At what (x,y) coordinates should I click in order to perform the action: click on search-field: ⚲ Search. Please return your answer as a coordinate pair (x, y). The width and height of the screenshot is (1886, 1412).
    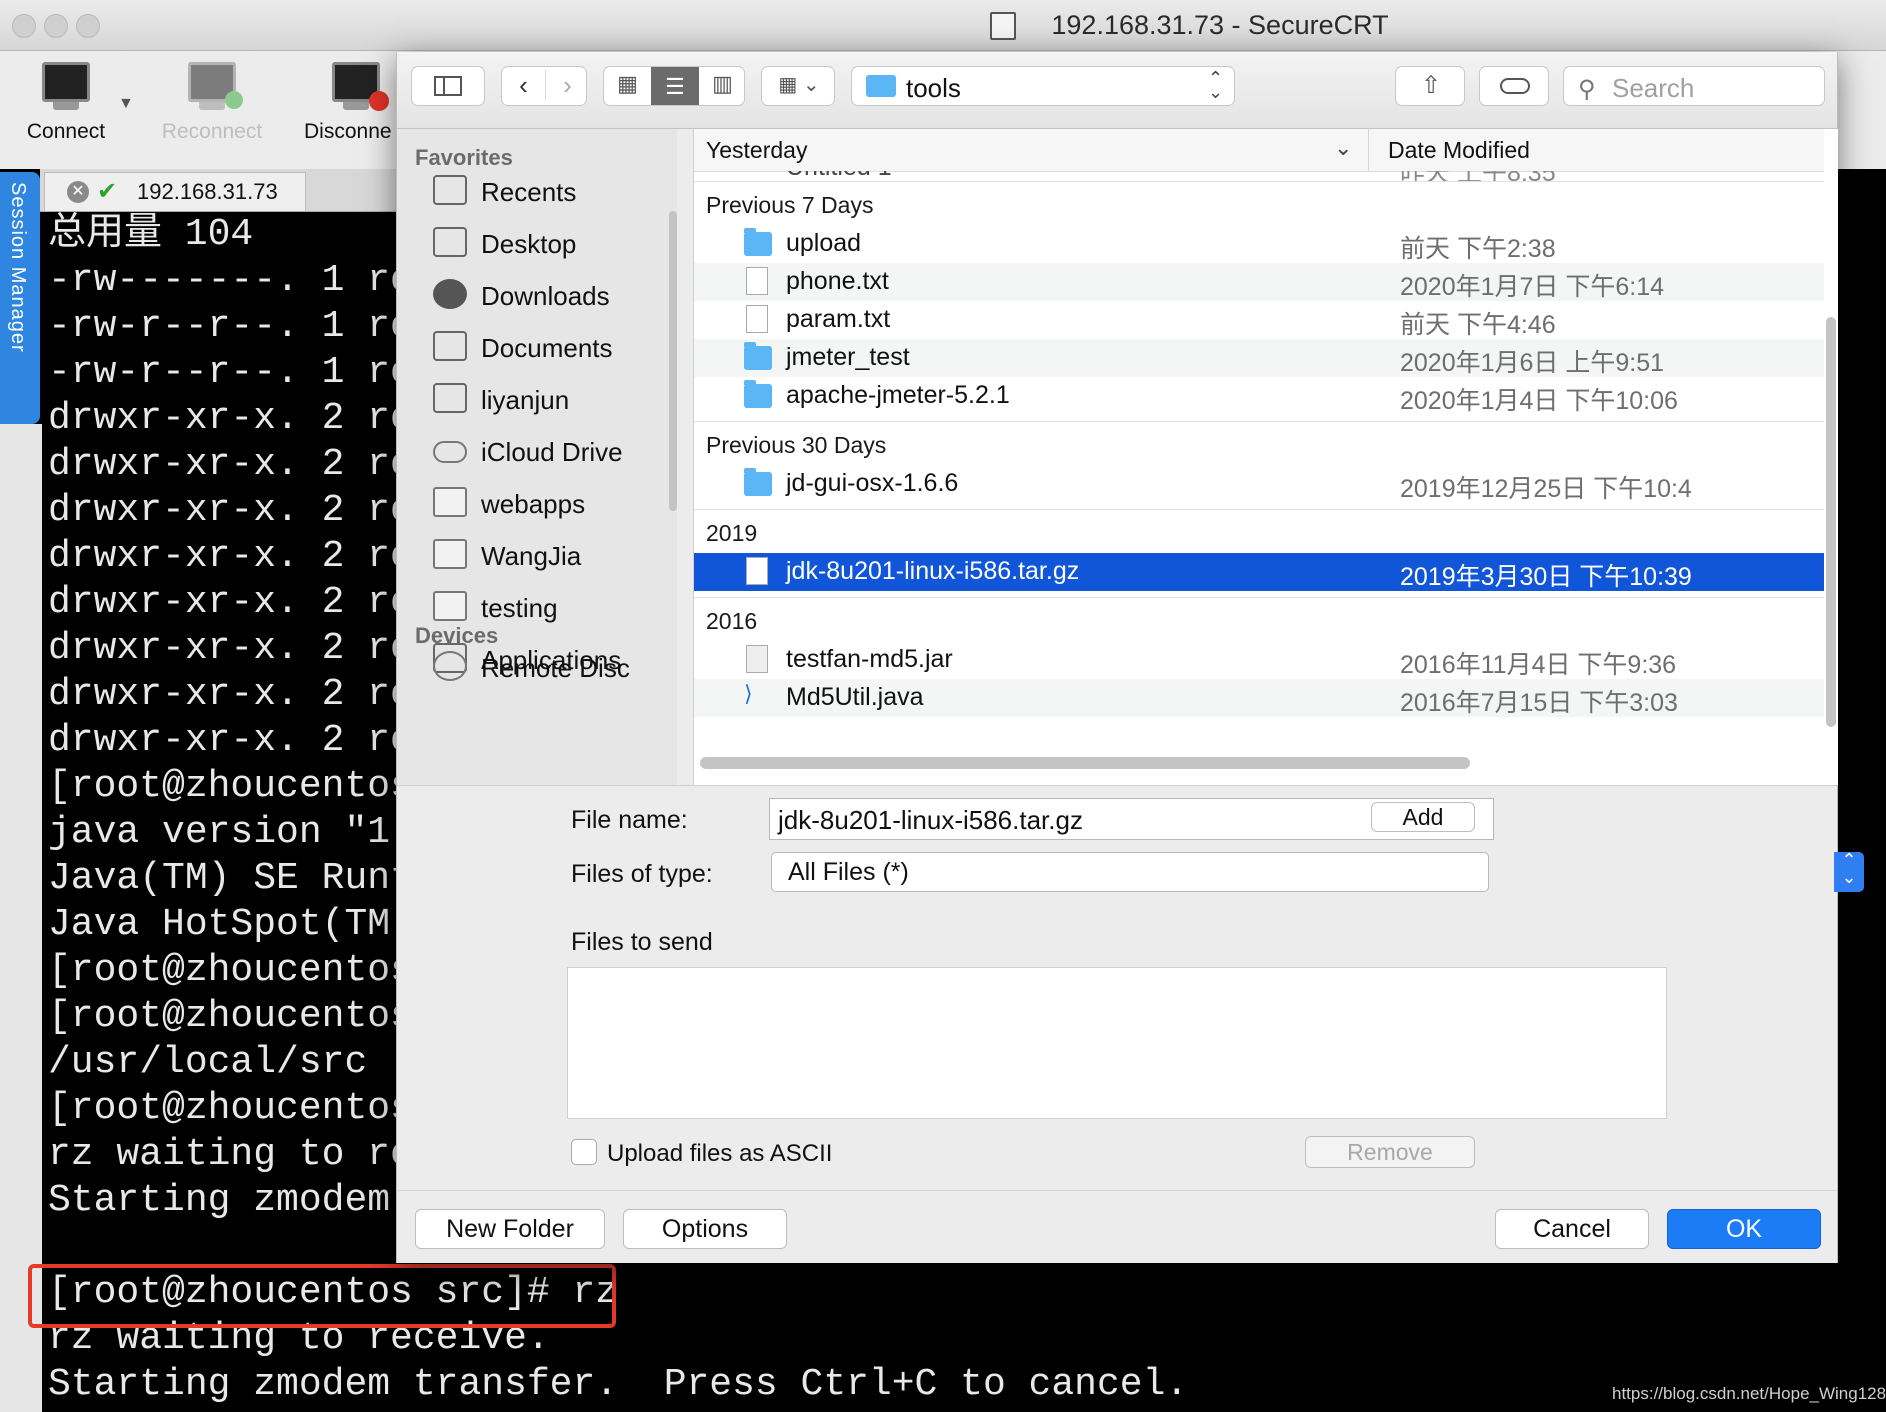
    Looking at the image, I should click on (1694, 86).